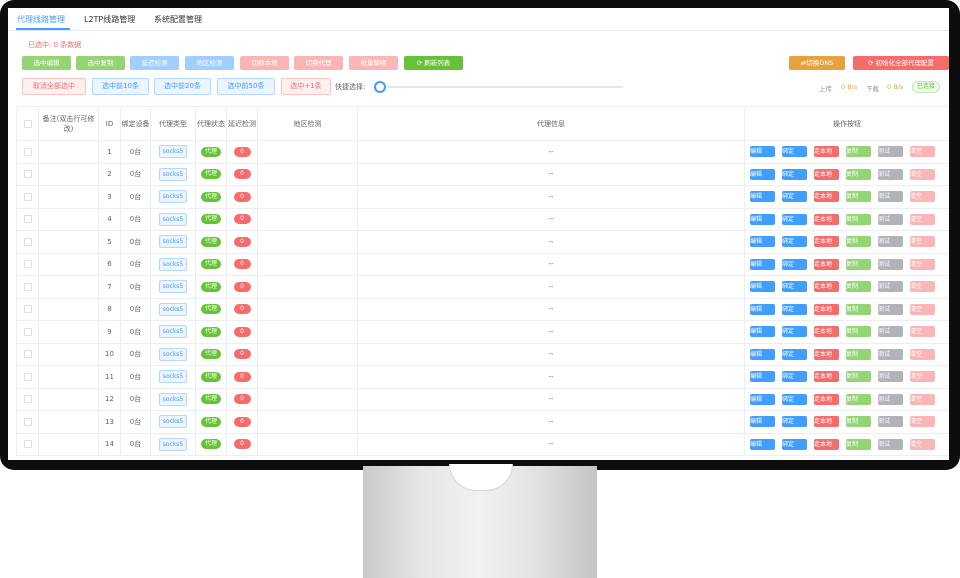 The width and height of the screenshot is (960, 578). I want to click on select-top20-button: 选中前20条, so click(182, 86).